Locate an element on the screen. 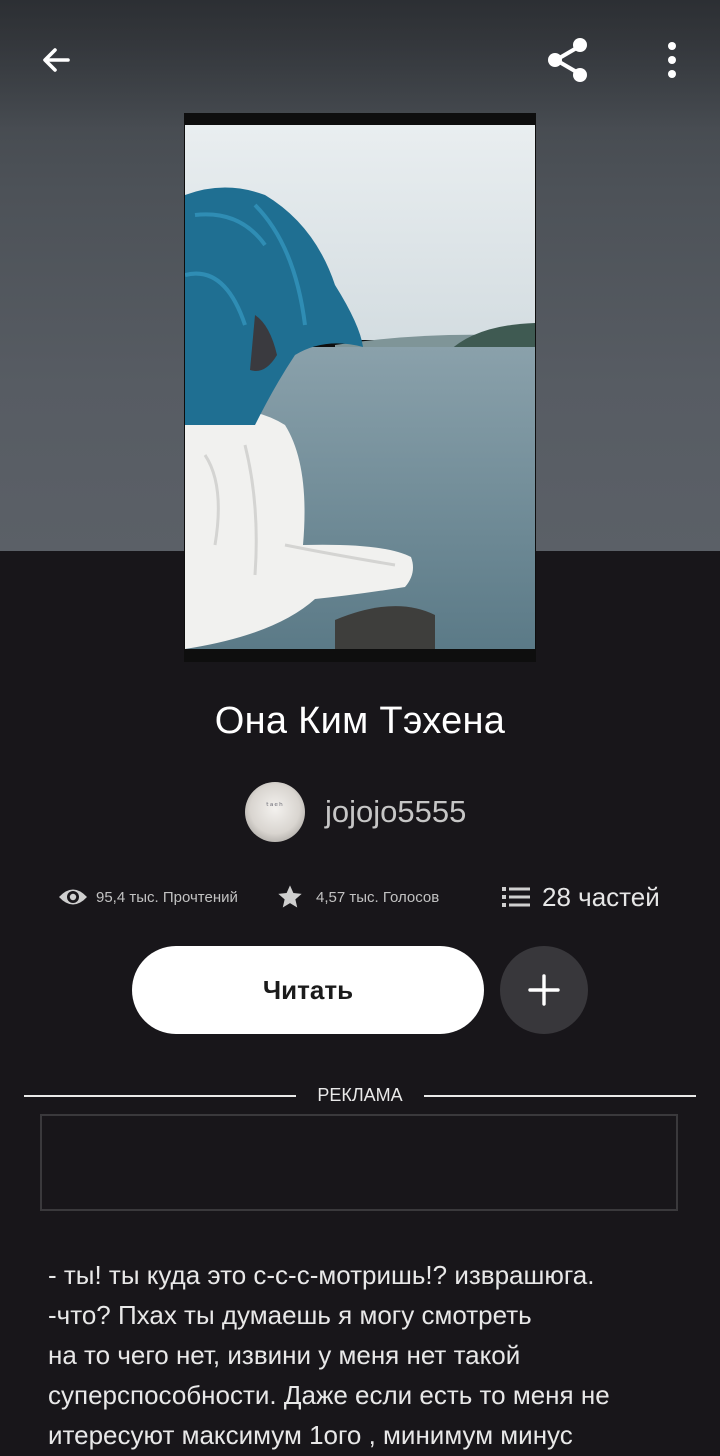 Image resolution: width=720 pixels, height=1456 pixels. ad-divider-right is located at coordinates (560, 1096).